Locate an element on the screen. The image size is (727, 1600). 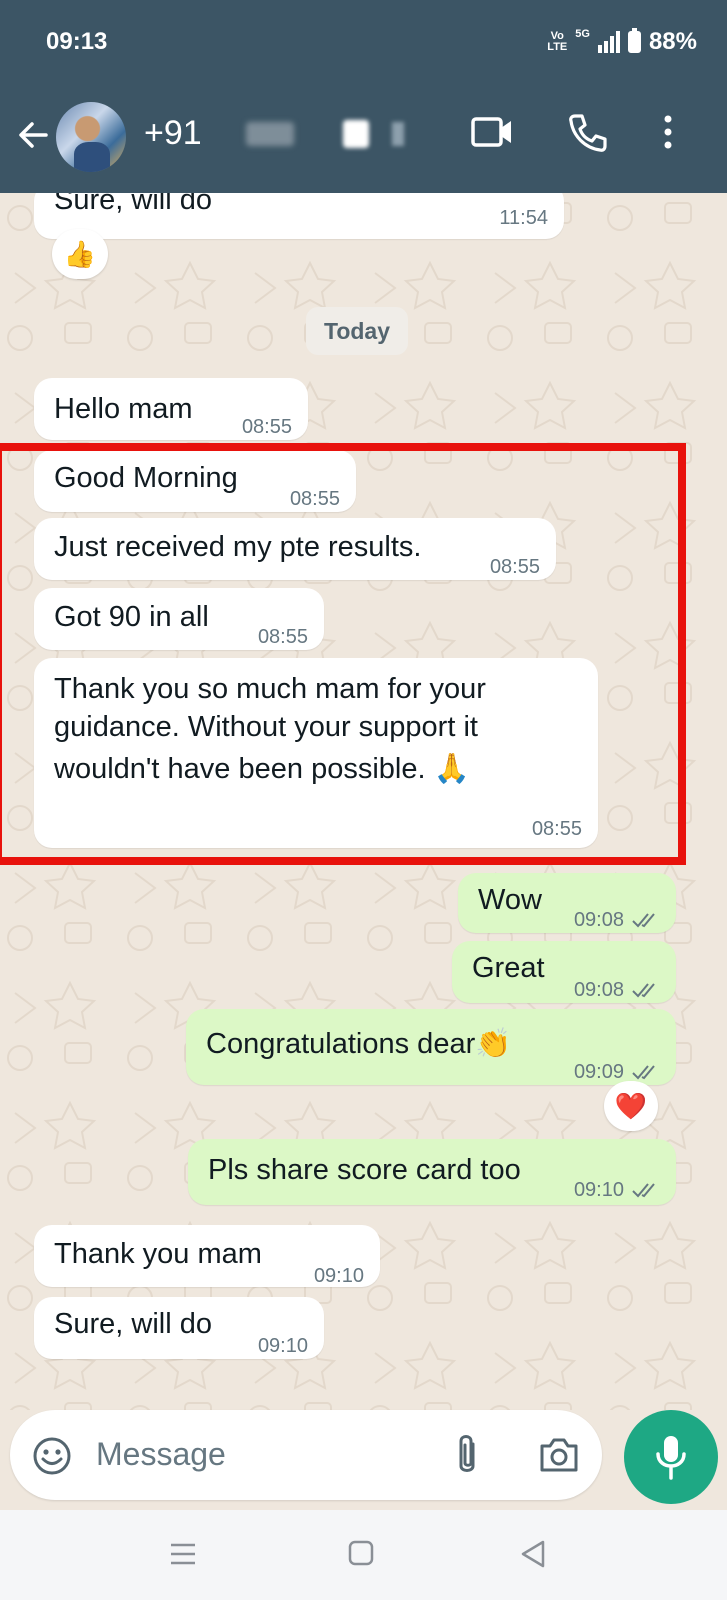
contact-avatar is located at coordinates (91, 137).